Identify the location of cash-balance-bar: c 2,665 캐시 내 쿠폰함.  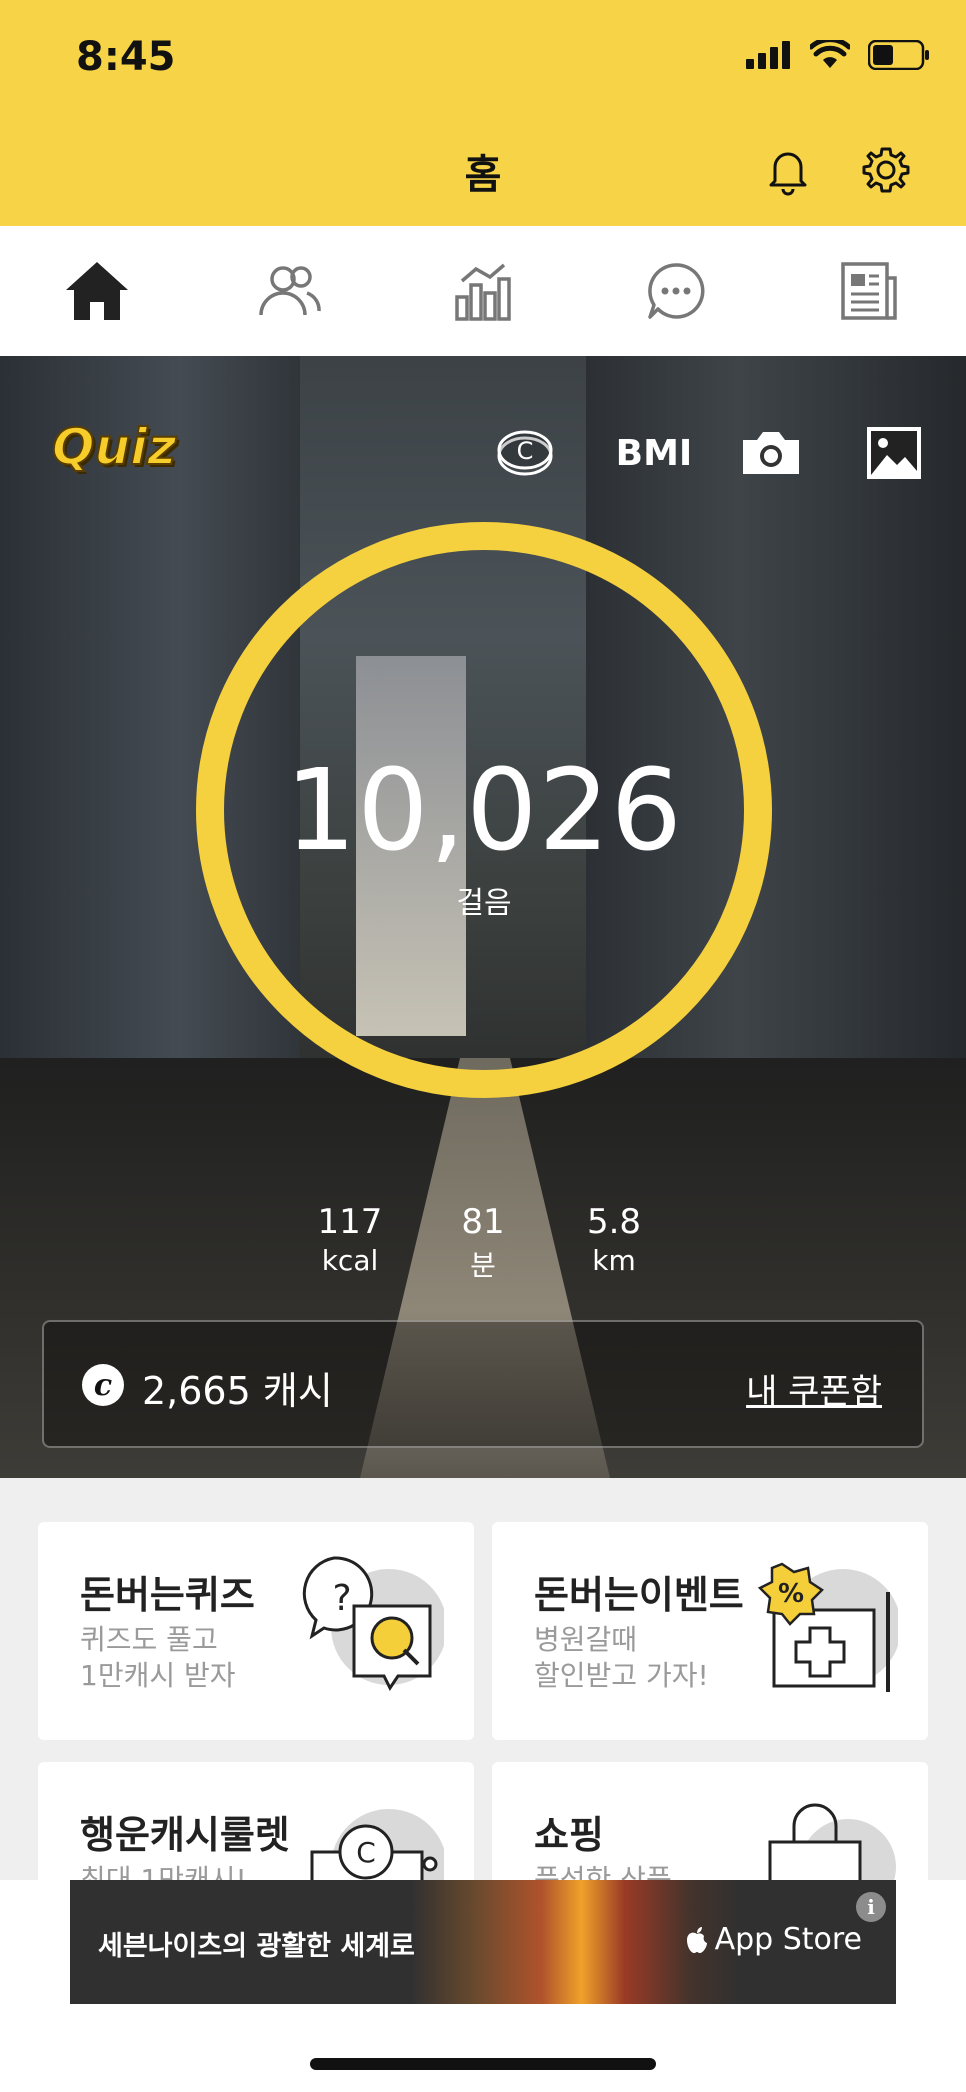
(483, 1384).